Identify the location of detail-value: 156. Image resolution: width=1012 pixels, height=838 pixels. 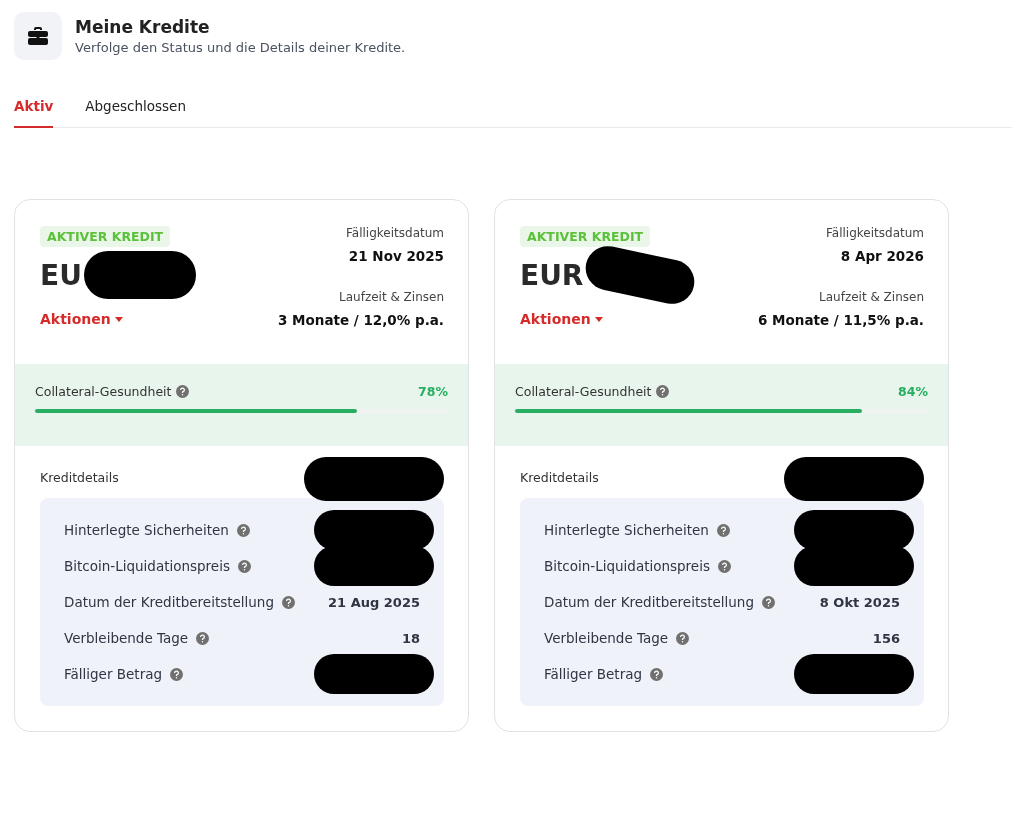
(886, 638).